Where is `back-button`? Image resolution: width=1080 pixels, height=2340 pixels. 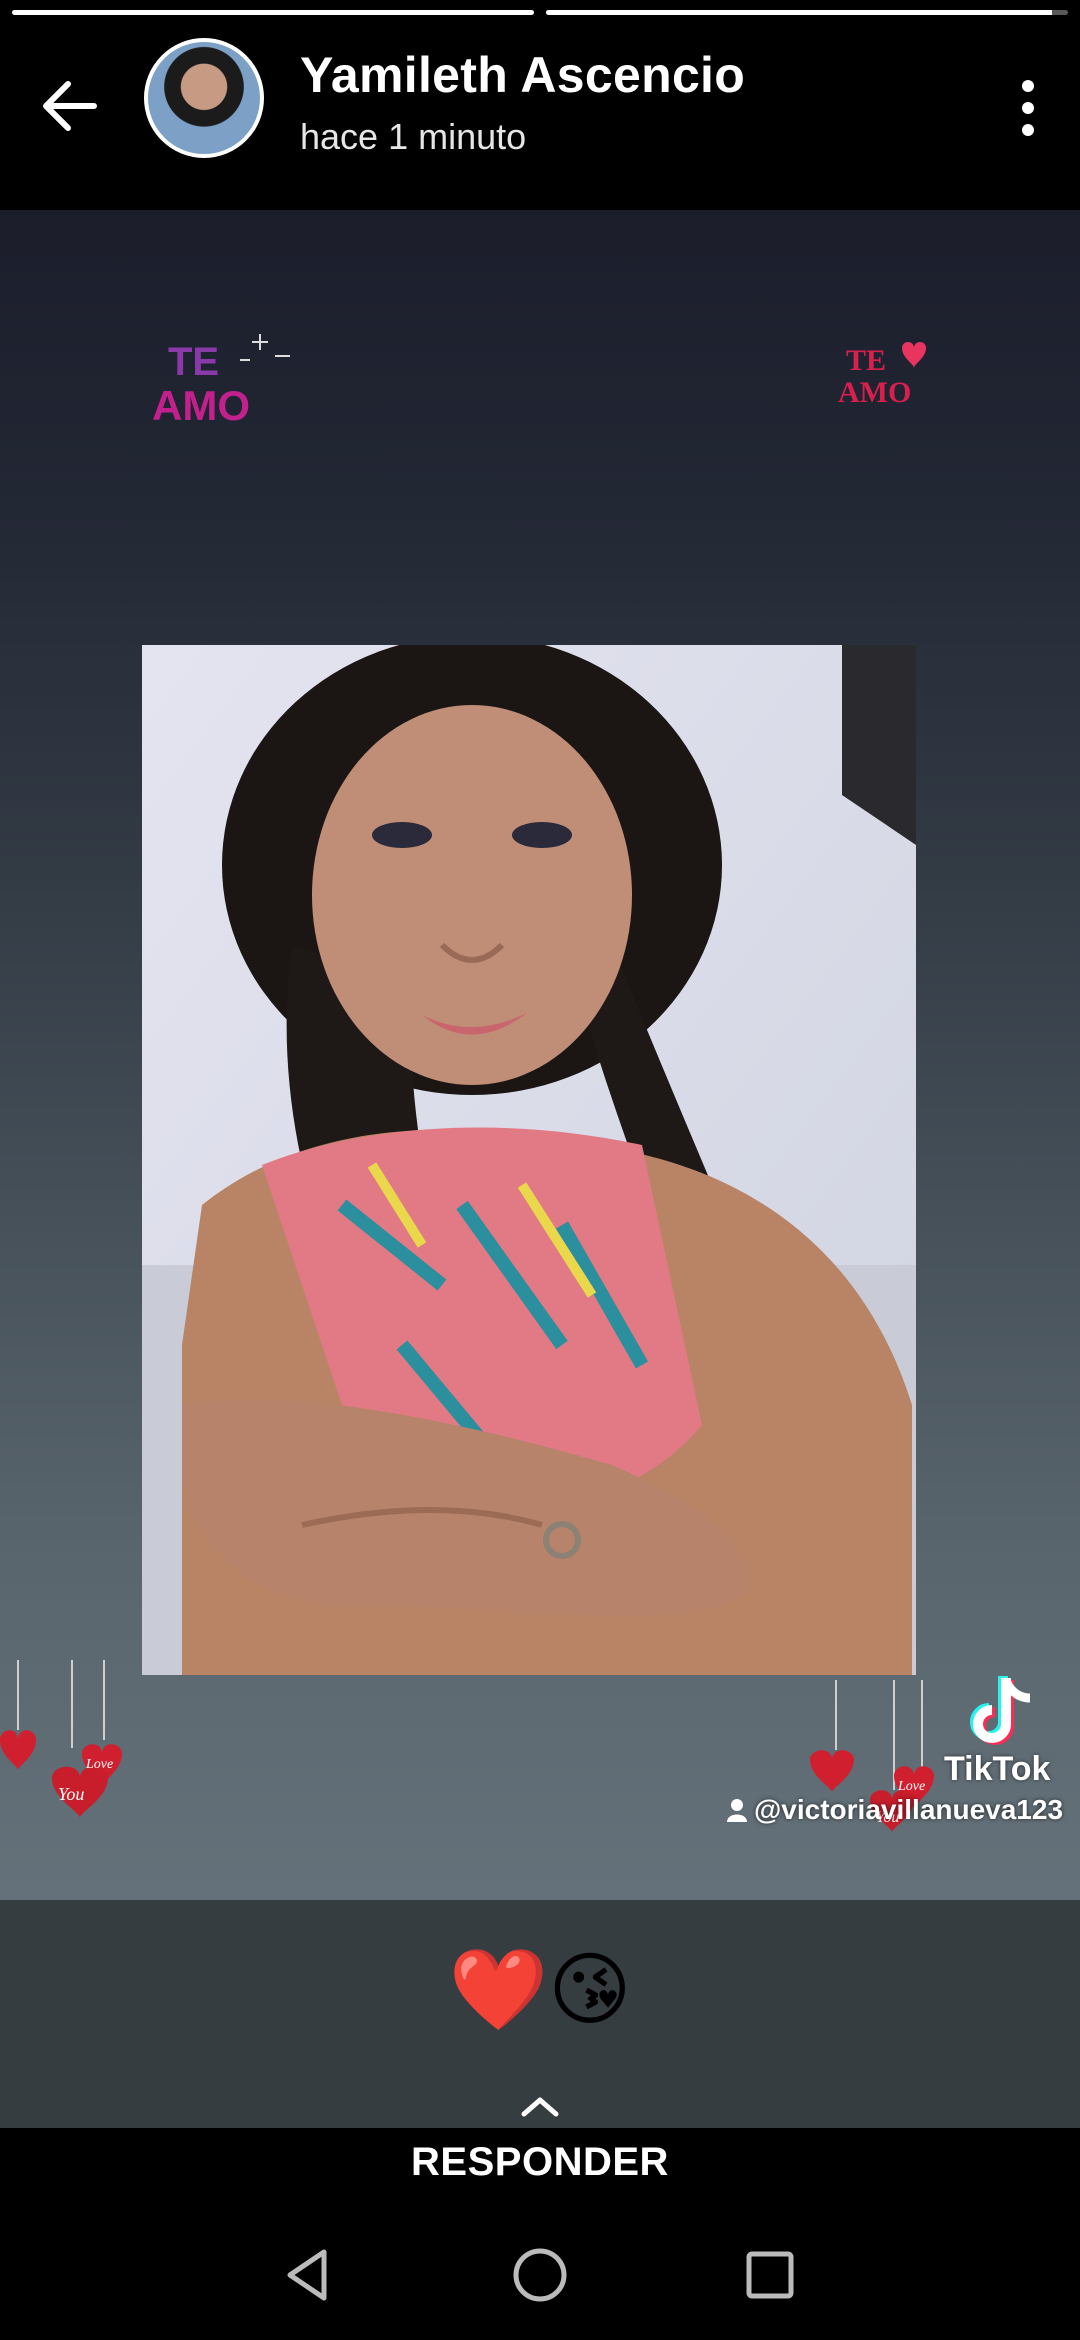 back-button is located at coordinates (70, 106).